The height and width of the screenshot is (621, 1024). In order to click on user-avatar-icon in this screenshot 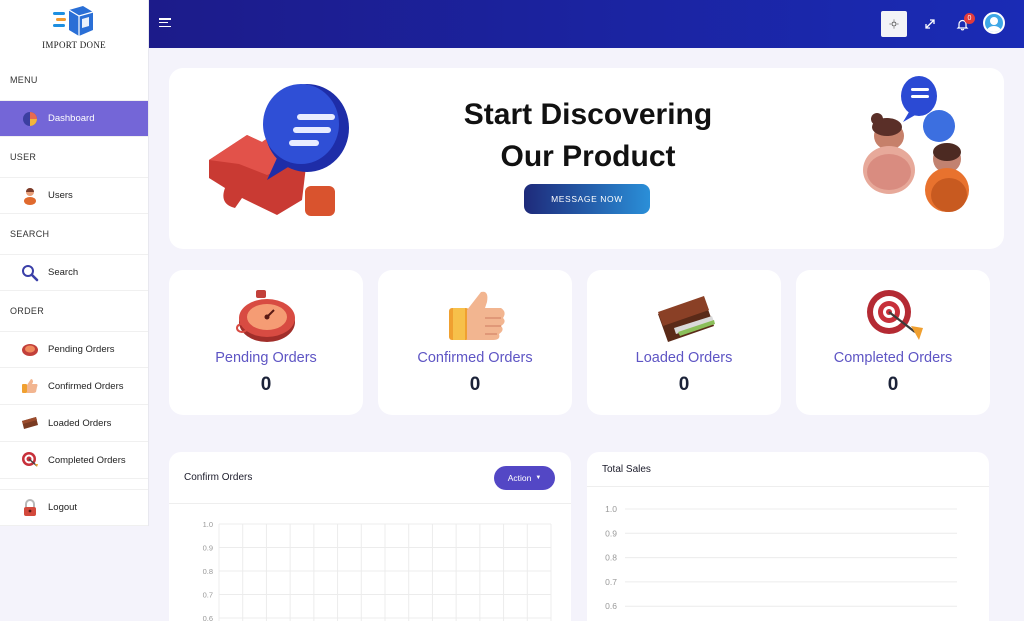, I will do `click(994, 24)`.